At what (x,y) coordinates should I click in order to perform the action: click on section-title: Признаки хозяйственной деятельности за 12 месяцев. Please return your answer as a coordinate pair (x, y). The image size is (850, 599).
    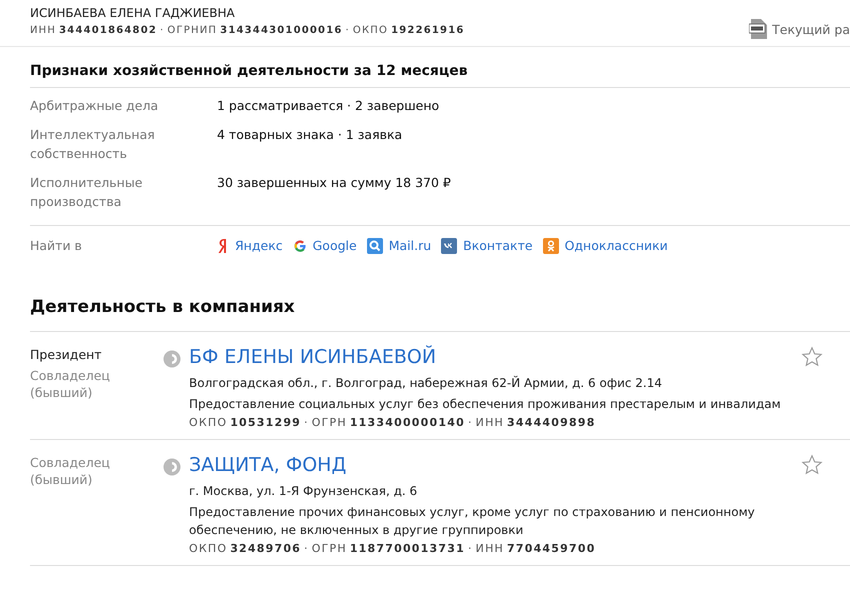
    Looking at the image, I should click on (440, 67).